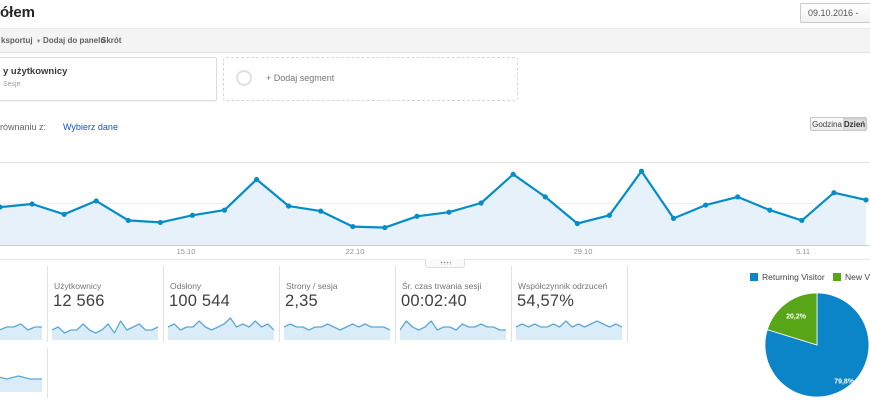 The height and width of the screenshot is (415, 870). What do you see at coordinates (21, 40) in the screenshot?
I see `export-button: ksportuj ▼` at bounding box center [21, 40].